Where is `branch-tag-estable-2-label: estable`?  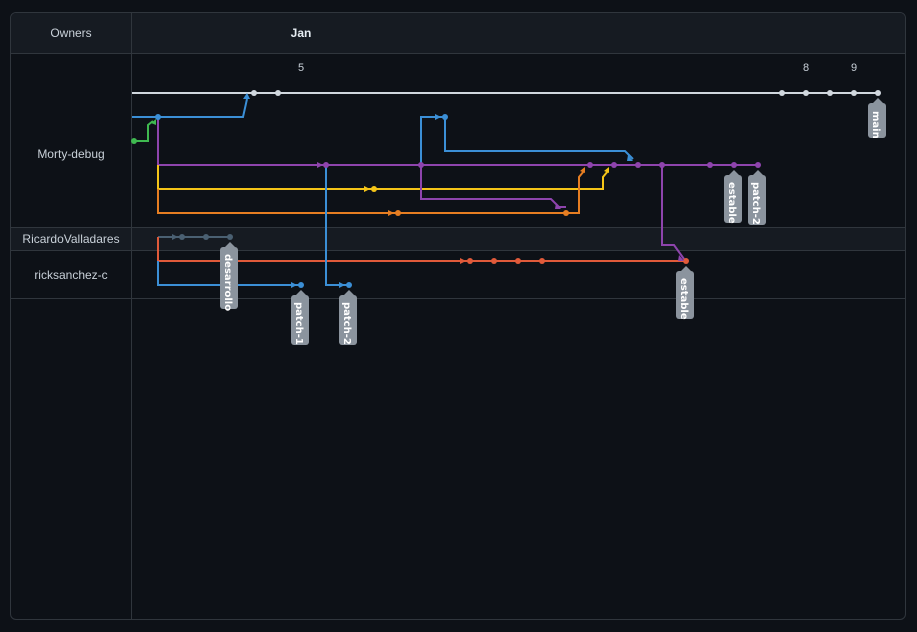
branch-tag-estable-2-label: estable is located at coordinates (683, 299).